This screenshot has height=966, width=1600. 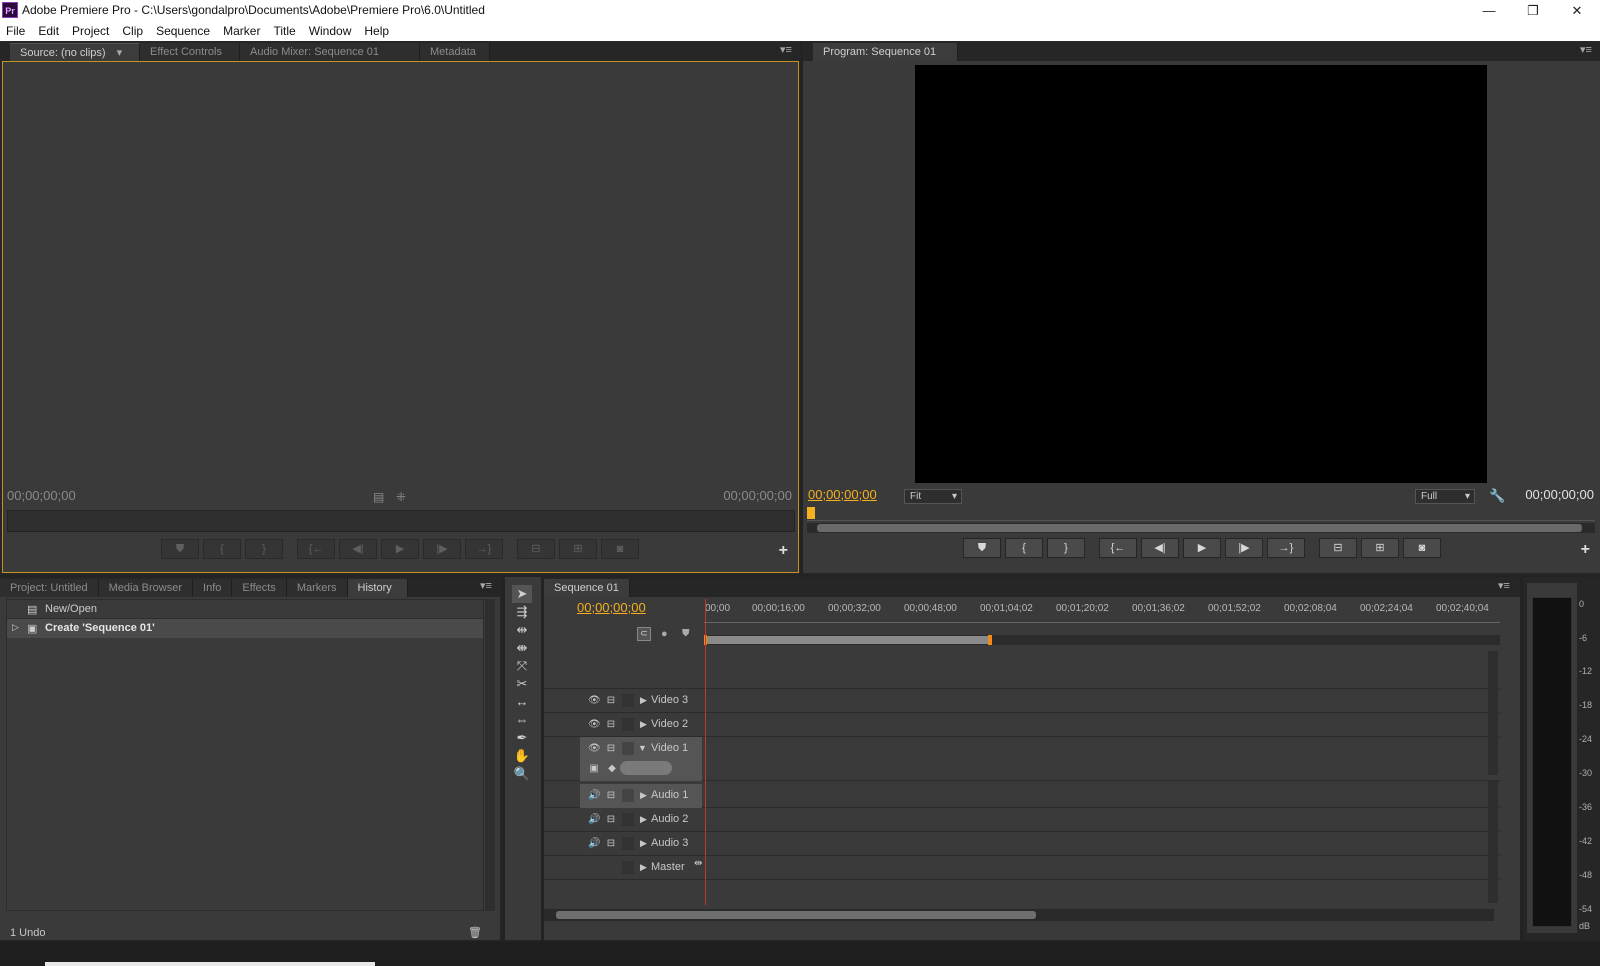 I want to click on track-video-2: 👁 ⊟ ▶ Video 2, so click(x=1022, y=725).